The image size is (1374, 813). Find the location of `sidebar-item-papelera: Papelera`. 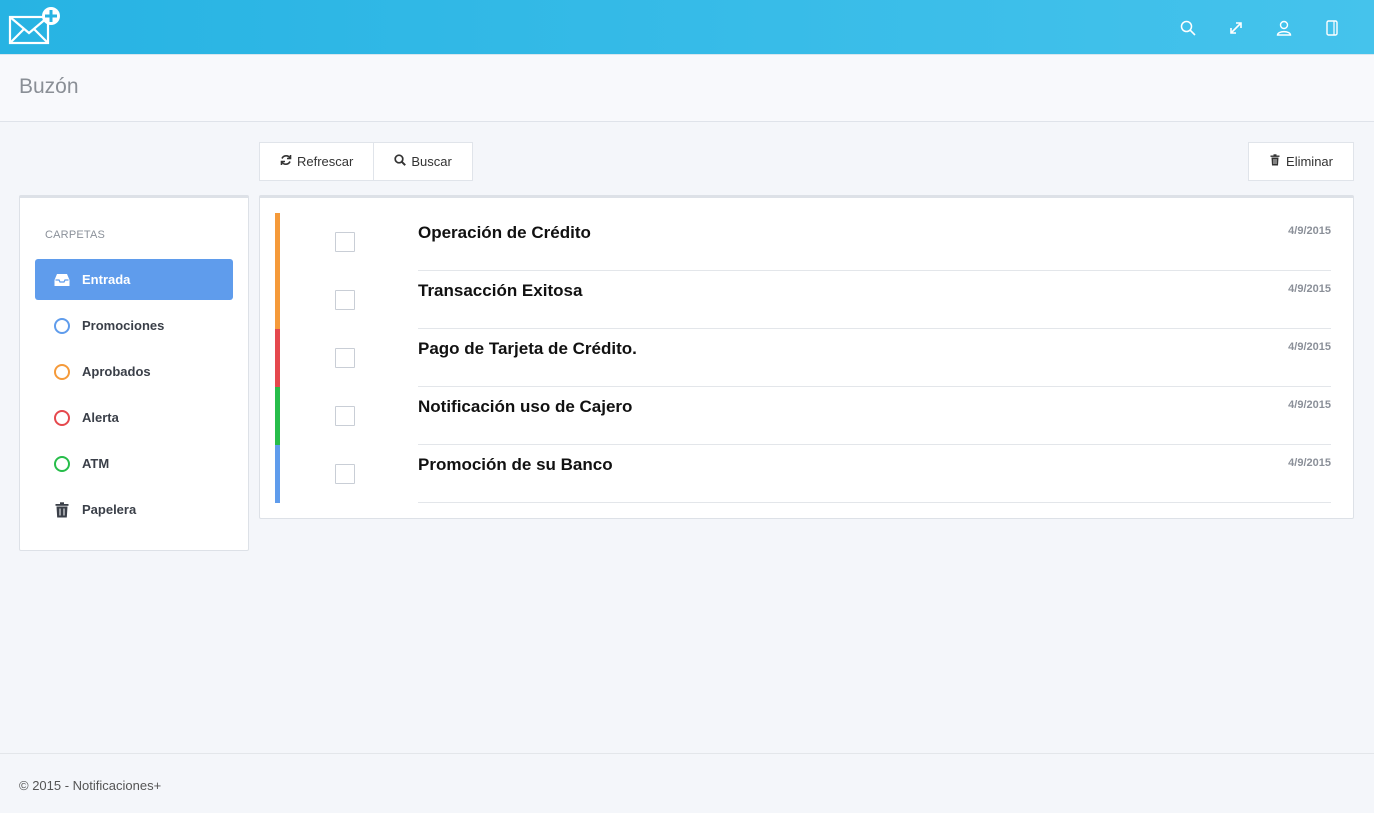

sidebar-item-papelera: Papelera is located at coordinates (134, 509).